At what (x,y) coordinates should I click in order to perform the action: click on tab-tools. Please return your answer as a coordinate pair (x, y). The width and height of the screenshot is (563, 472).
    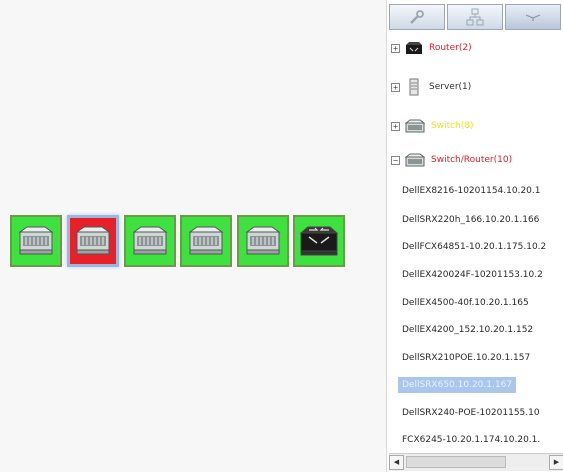
    Looking at the image, I should click on (417, 17).